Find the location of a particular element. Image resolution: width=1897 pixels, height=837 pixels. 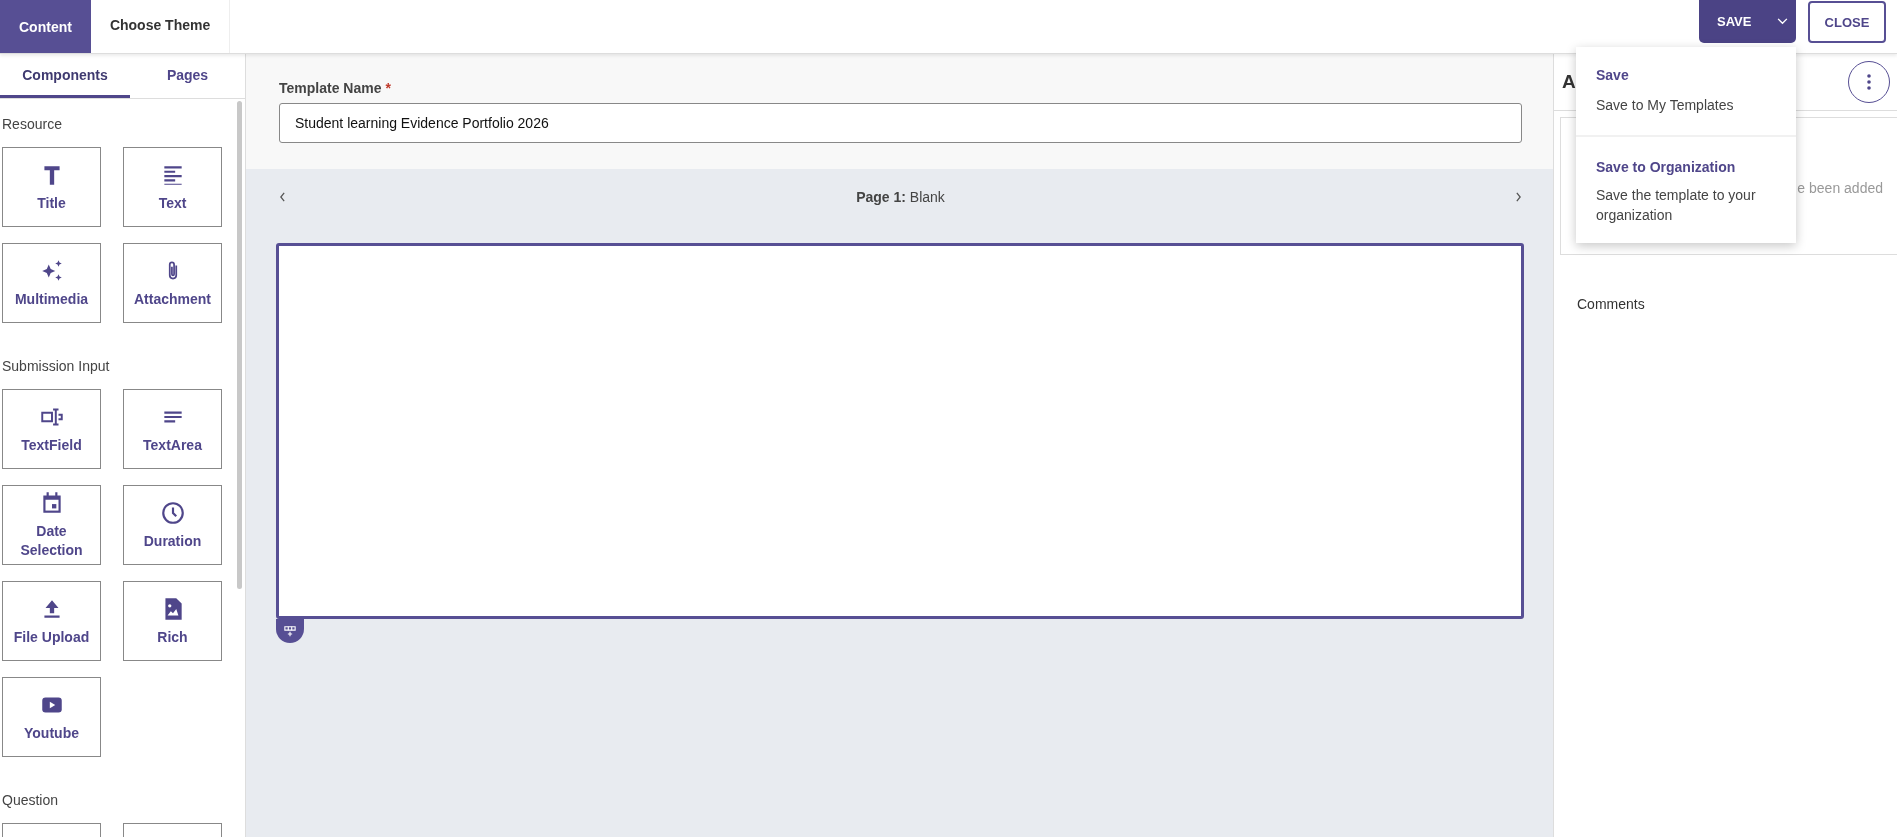

component-tile: Attachment is located at coordinates (172, 283).